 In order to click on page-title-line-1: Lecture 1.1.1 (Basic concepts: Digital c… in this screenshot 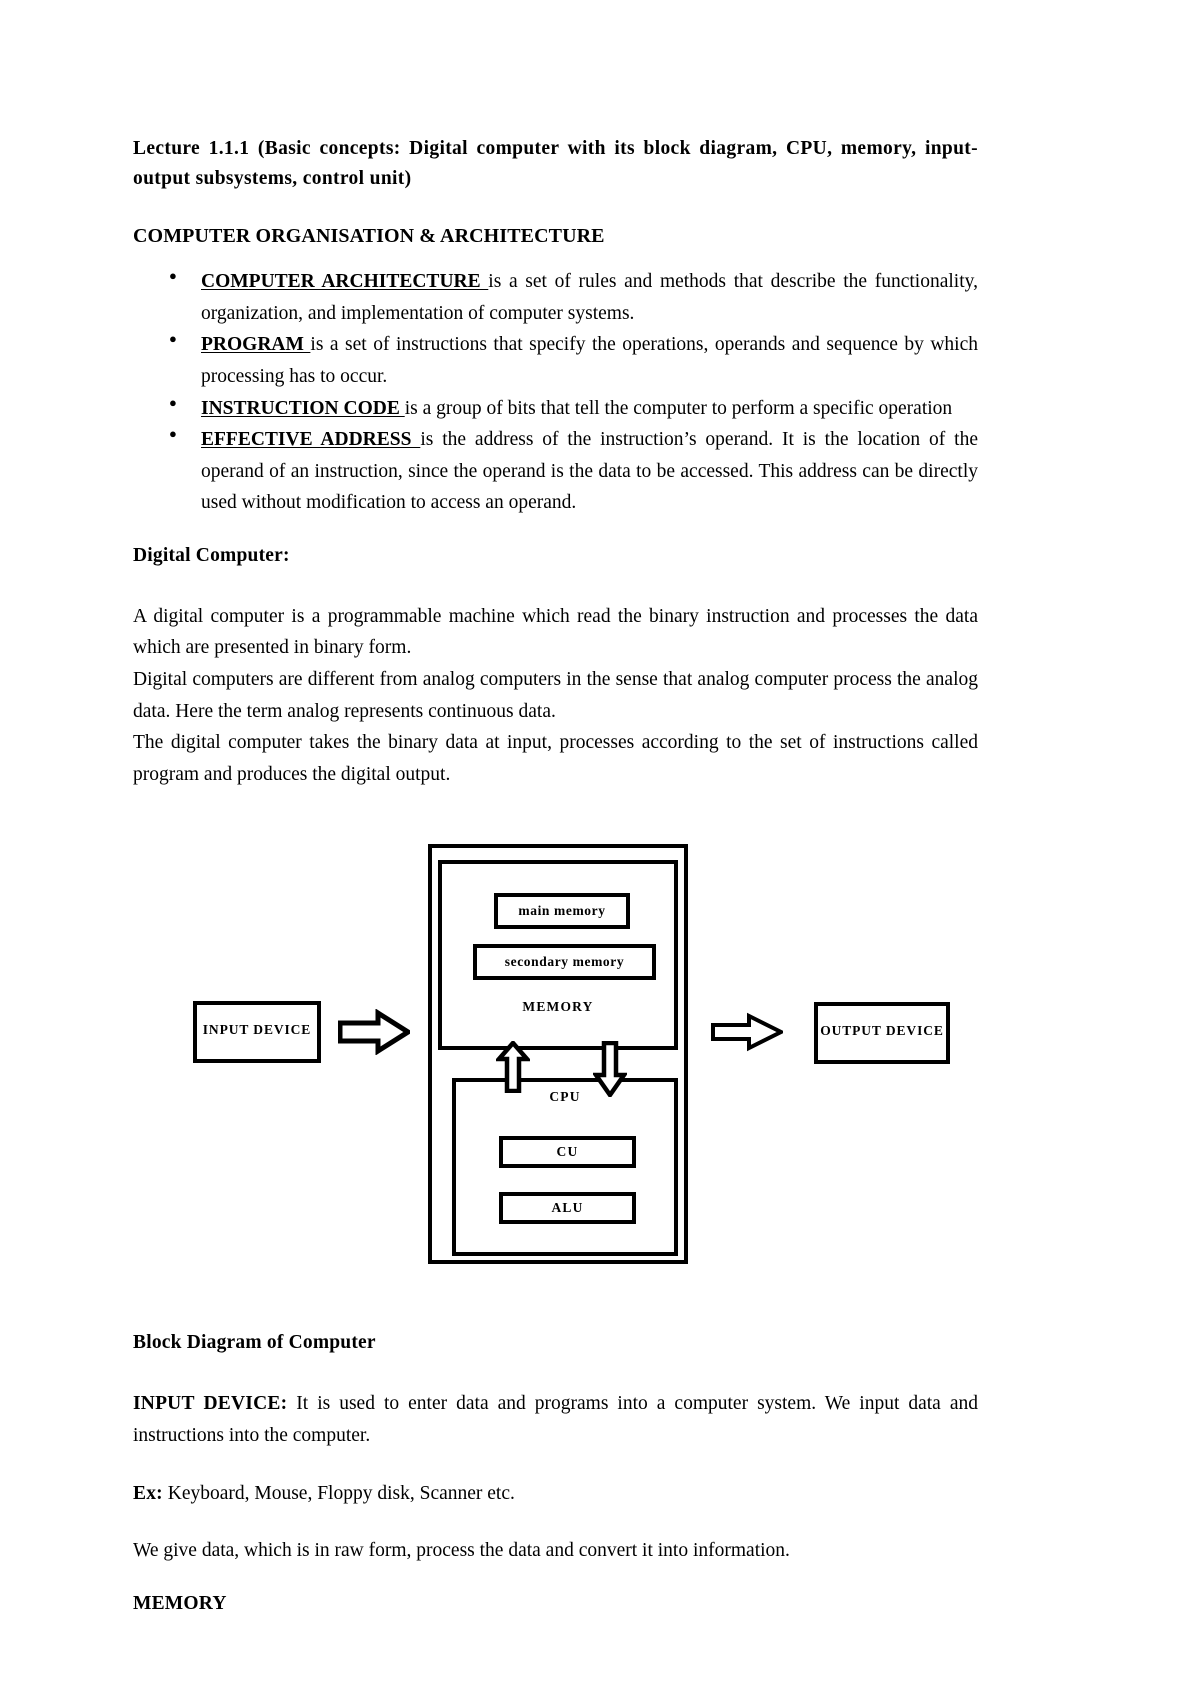, I will do `click(525, 148)`.